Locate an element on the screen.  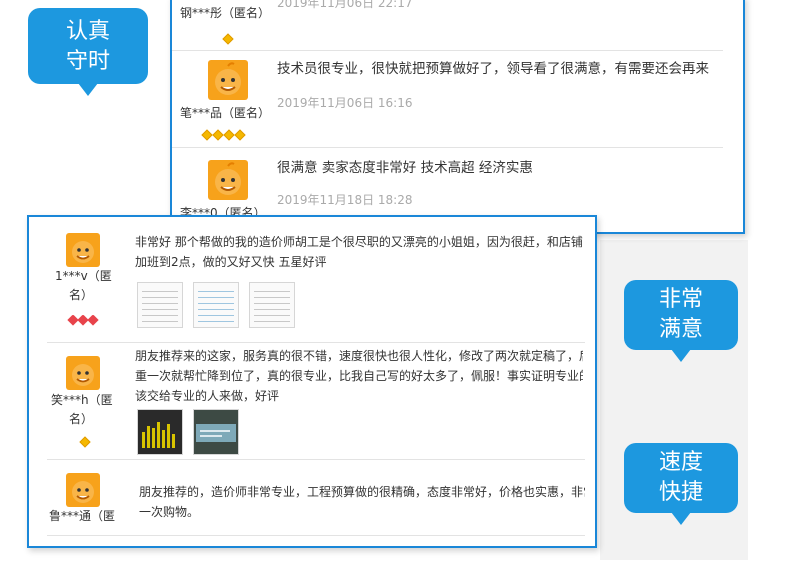
badge-line: 认真 is located at coordinates (87, 31).